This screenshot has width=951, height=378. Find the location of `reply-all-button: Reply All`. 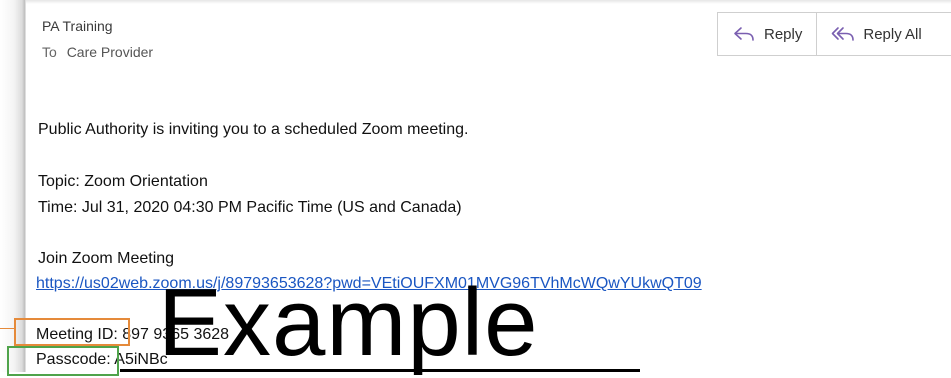

reply-all-button: Reply All is located at coordinates (875, 34).